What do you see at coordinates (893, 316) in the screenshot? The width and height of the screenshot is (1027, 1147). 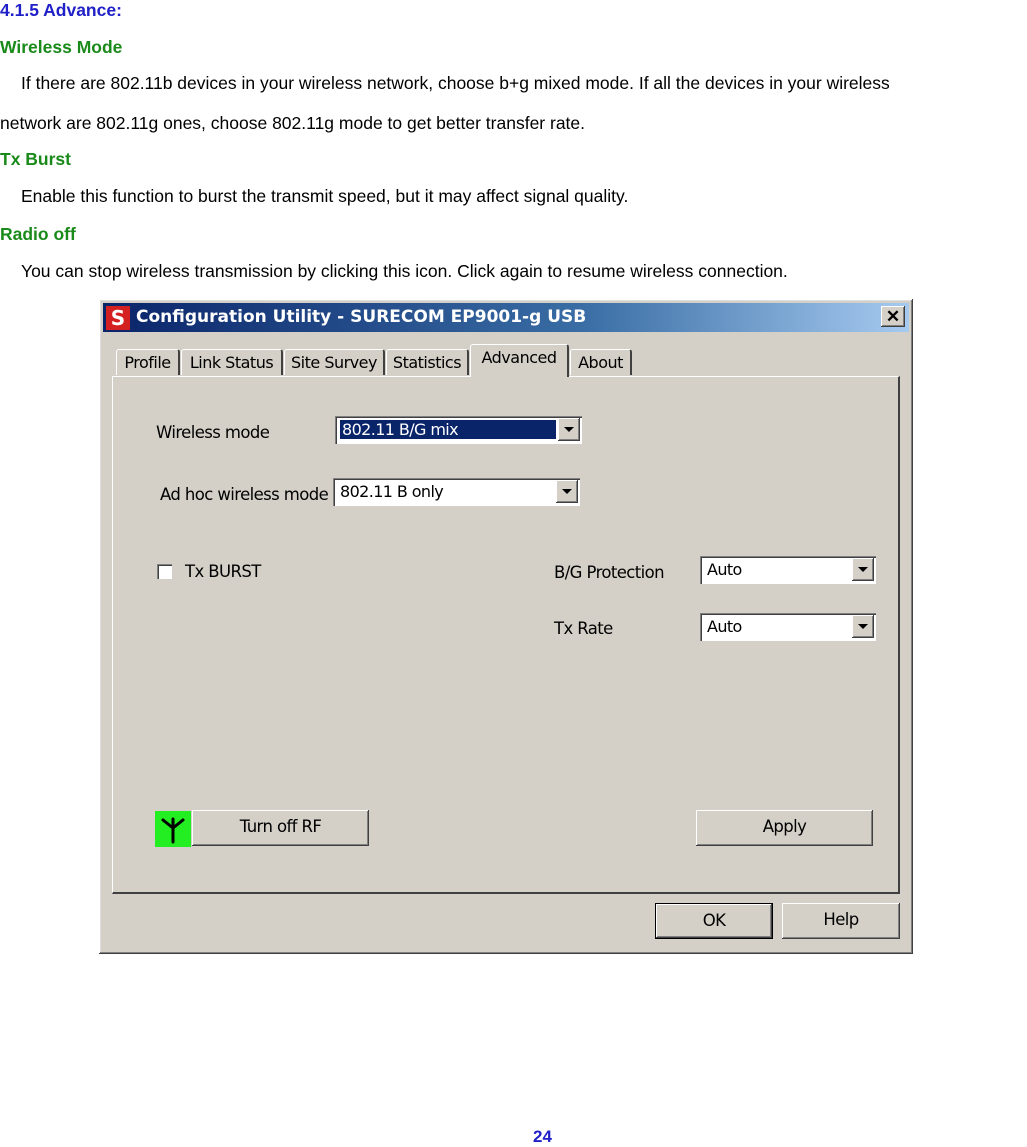 I see `close-button: ✕` at bounding box center [893, 316].